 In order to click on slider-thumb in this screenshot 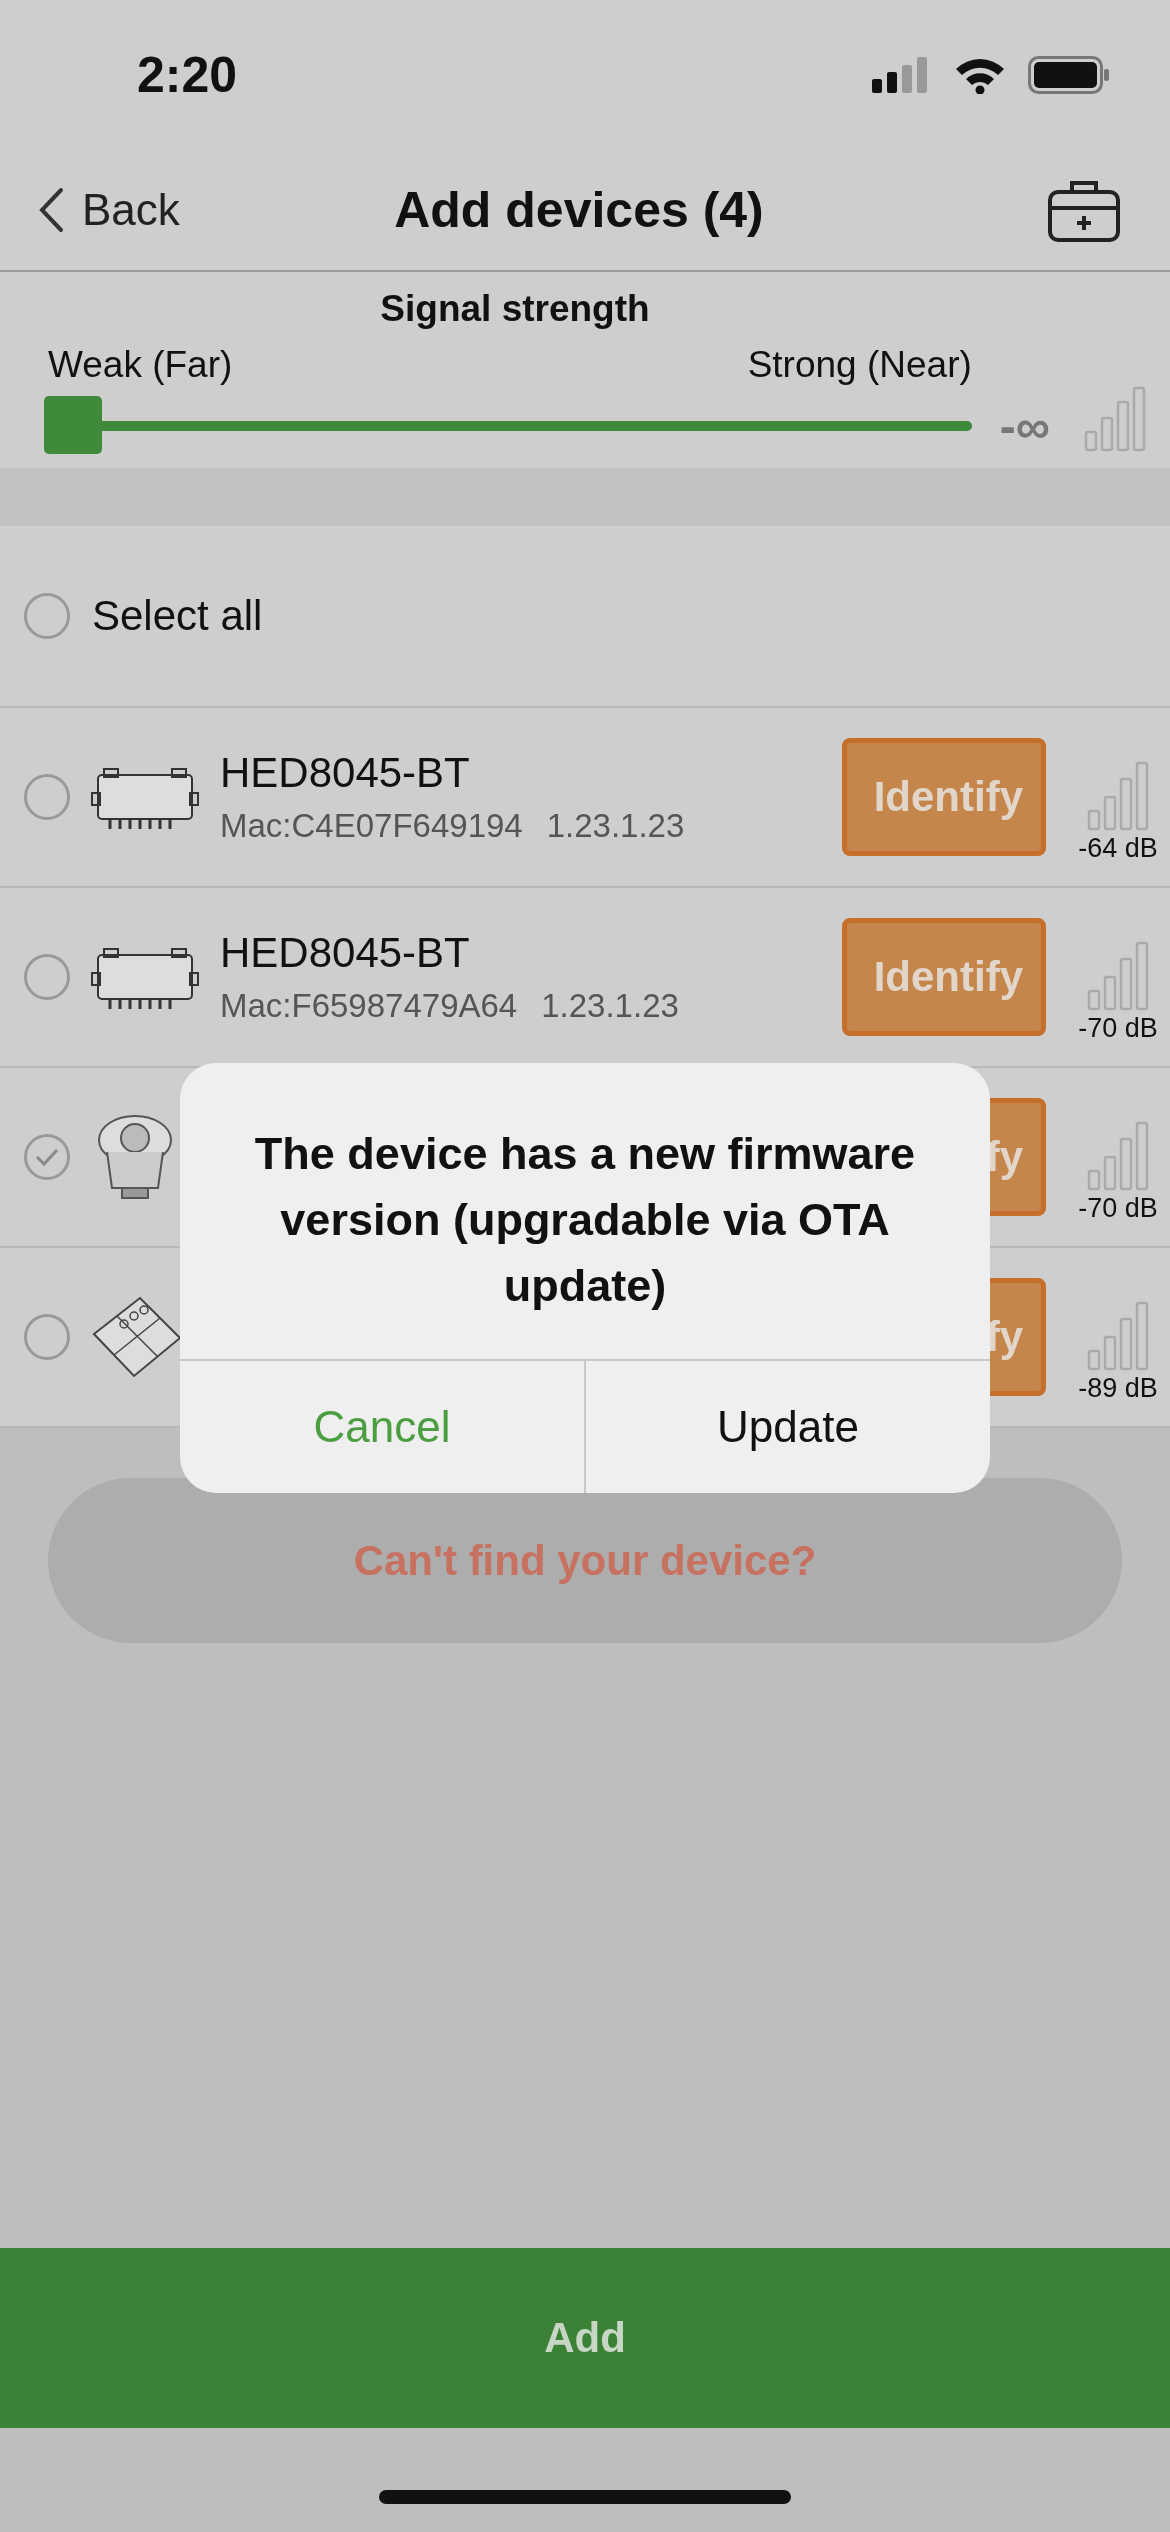, I will do `click(73, 425)`.